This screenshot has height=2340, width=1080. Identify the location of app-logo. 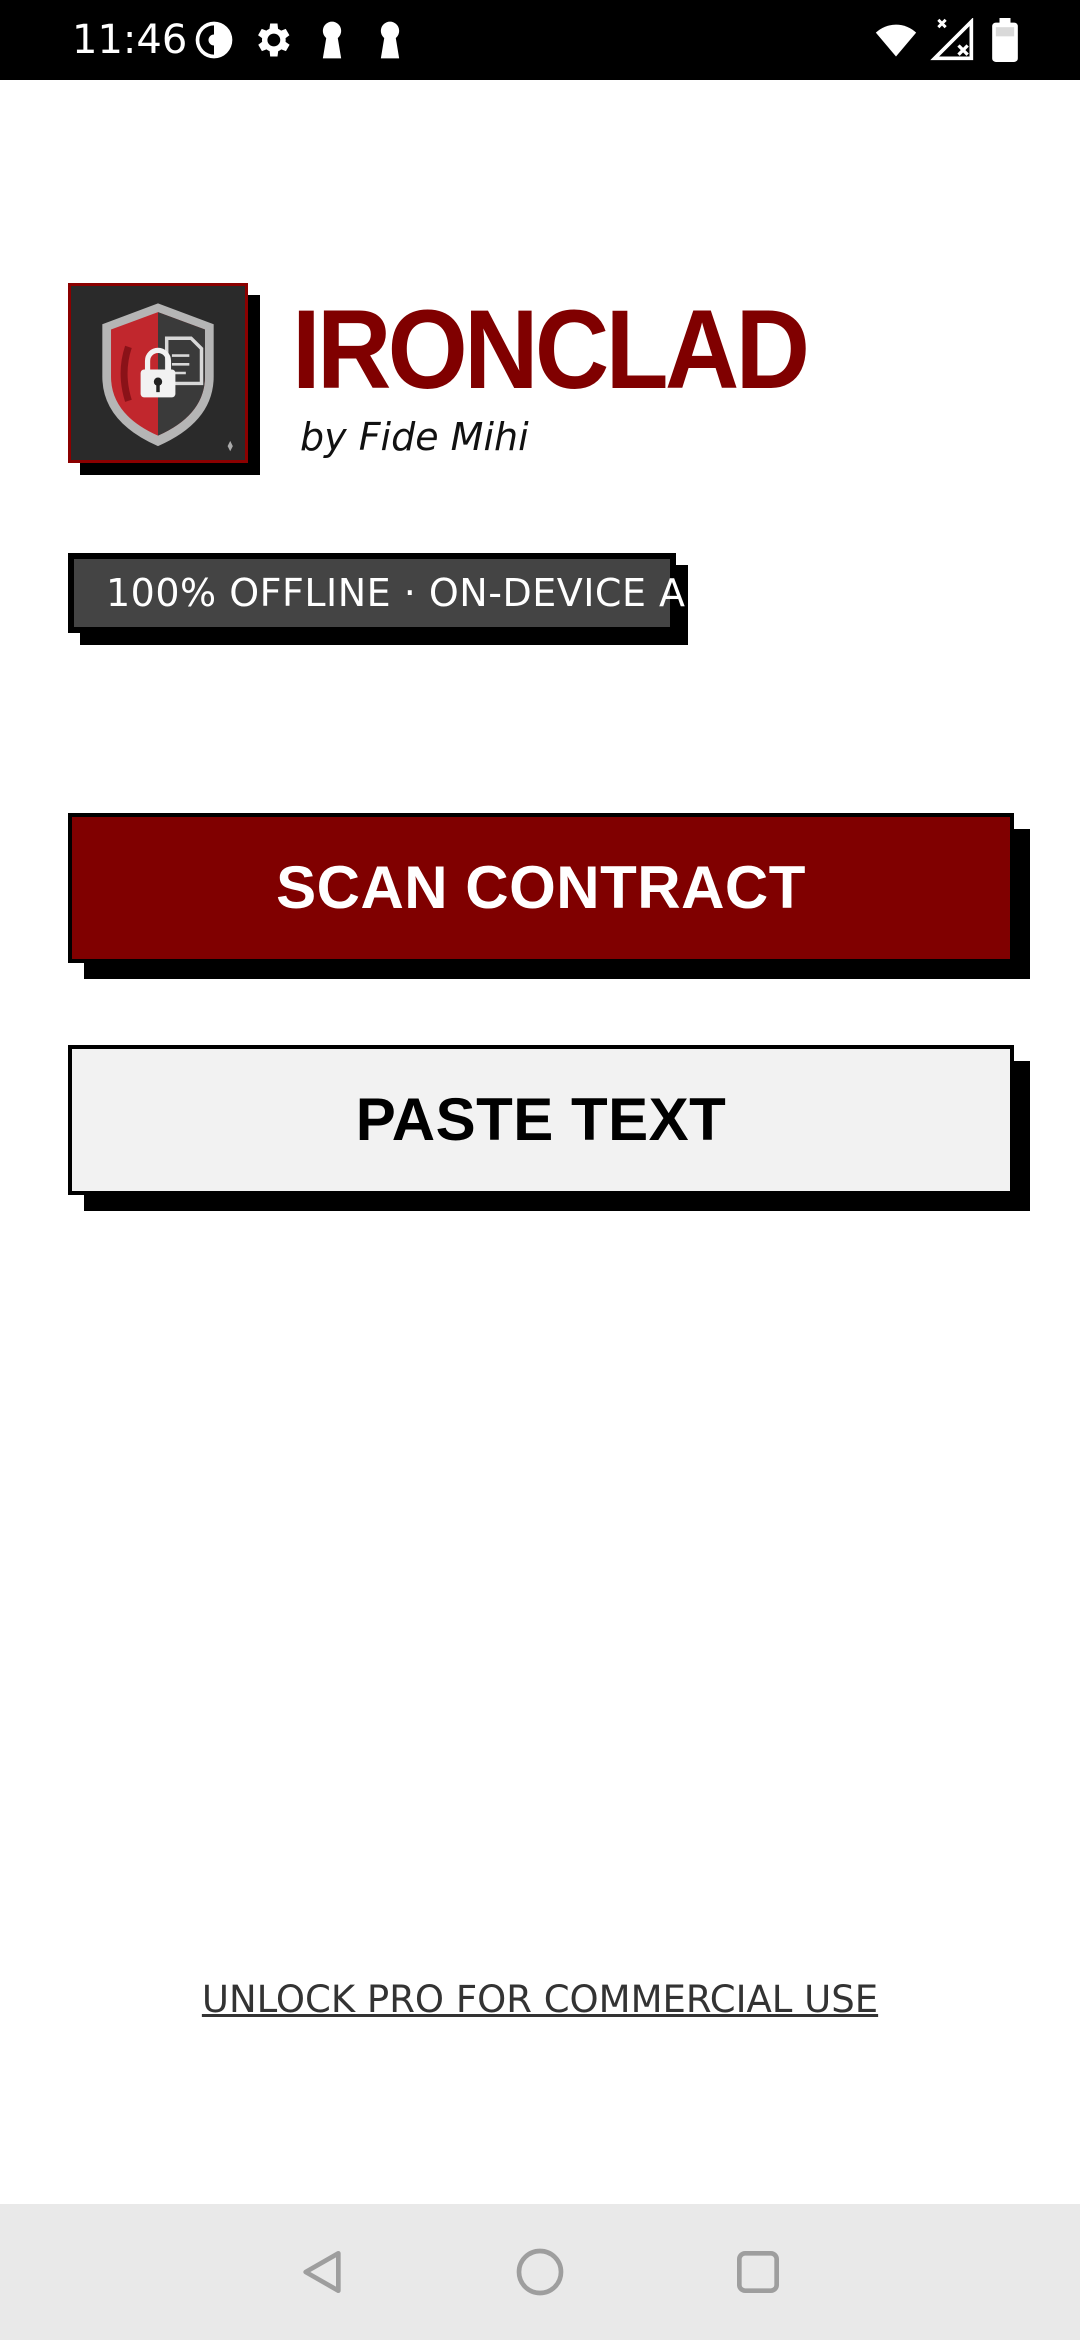
(164, 379).